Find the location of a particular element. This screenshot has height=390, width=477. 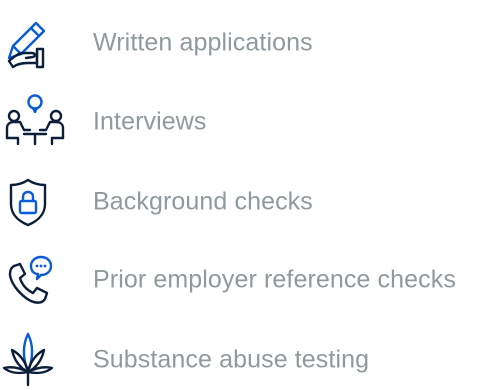

list-item-label: Written applications is located at coordinates (203, 42).